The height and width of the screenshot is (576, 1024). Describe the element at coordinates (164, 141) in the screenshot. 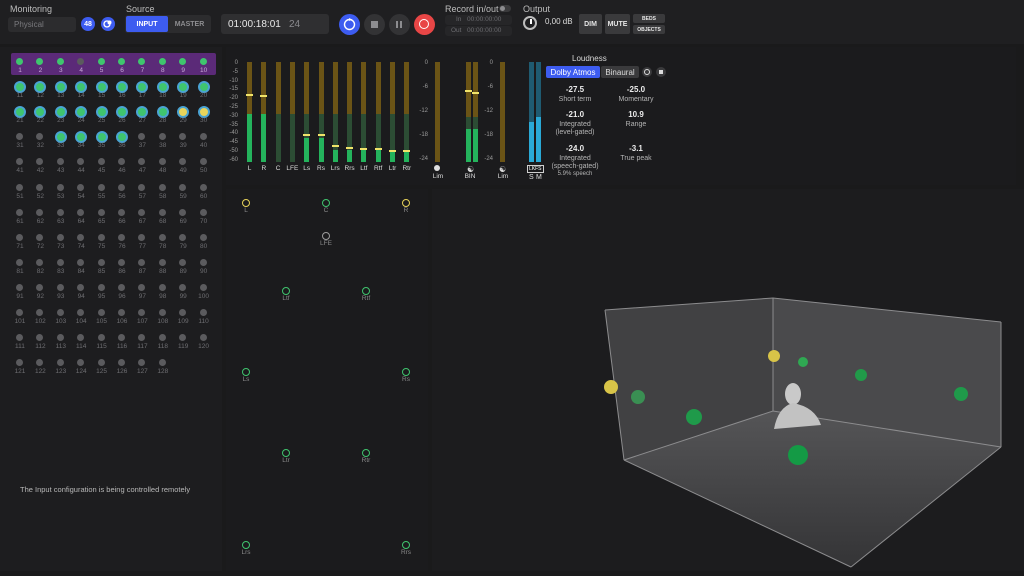

I see `input-channel-38: 38` at that location.